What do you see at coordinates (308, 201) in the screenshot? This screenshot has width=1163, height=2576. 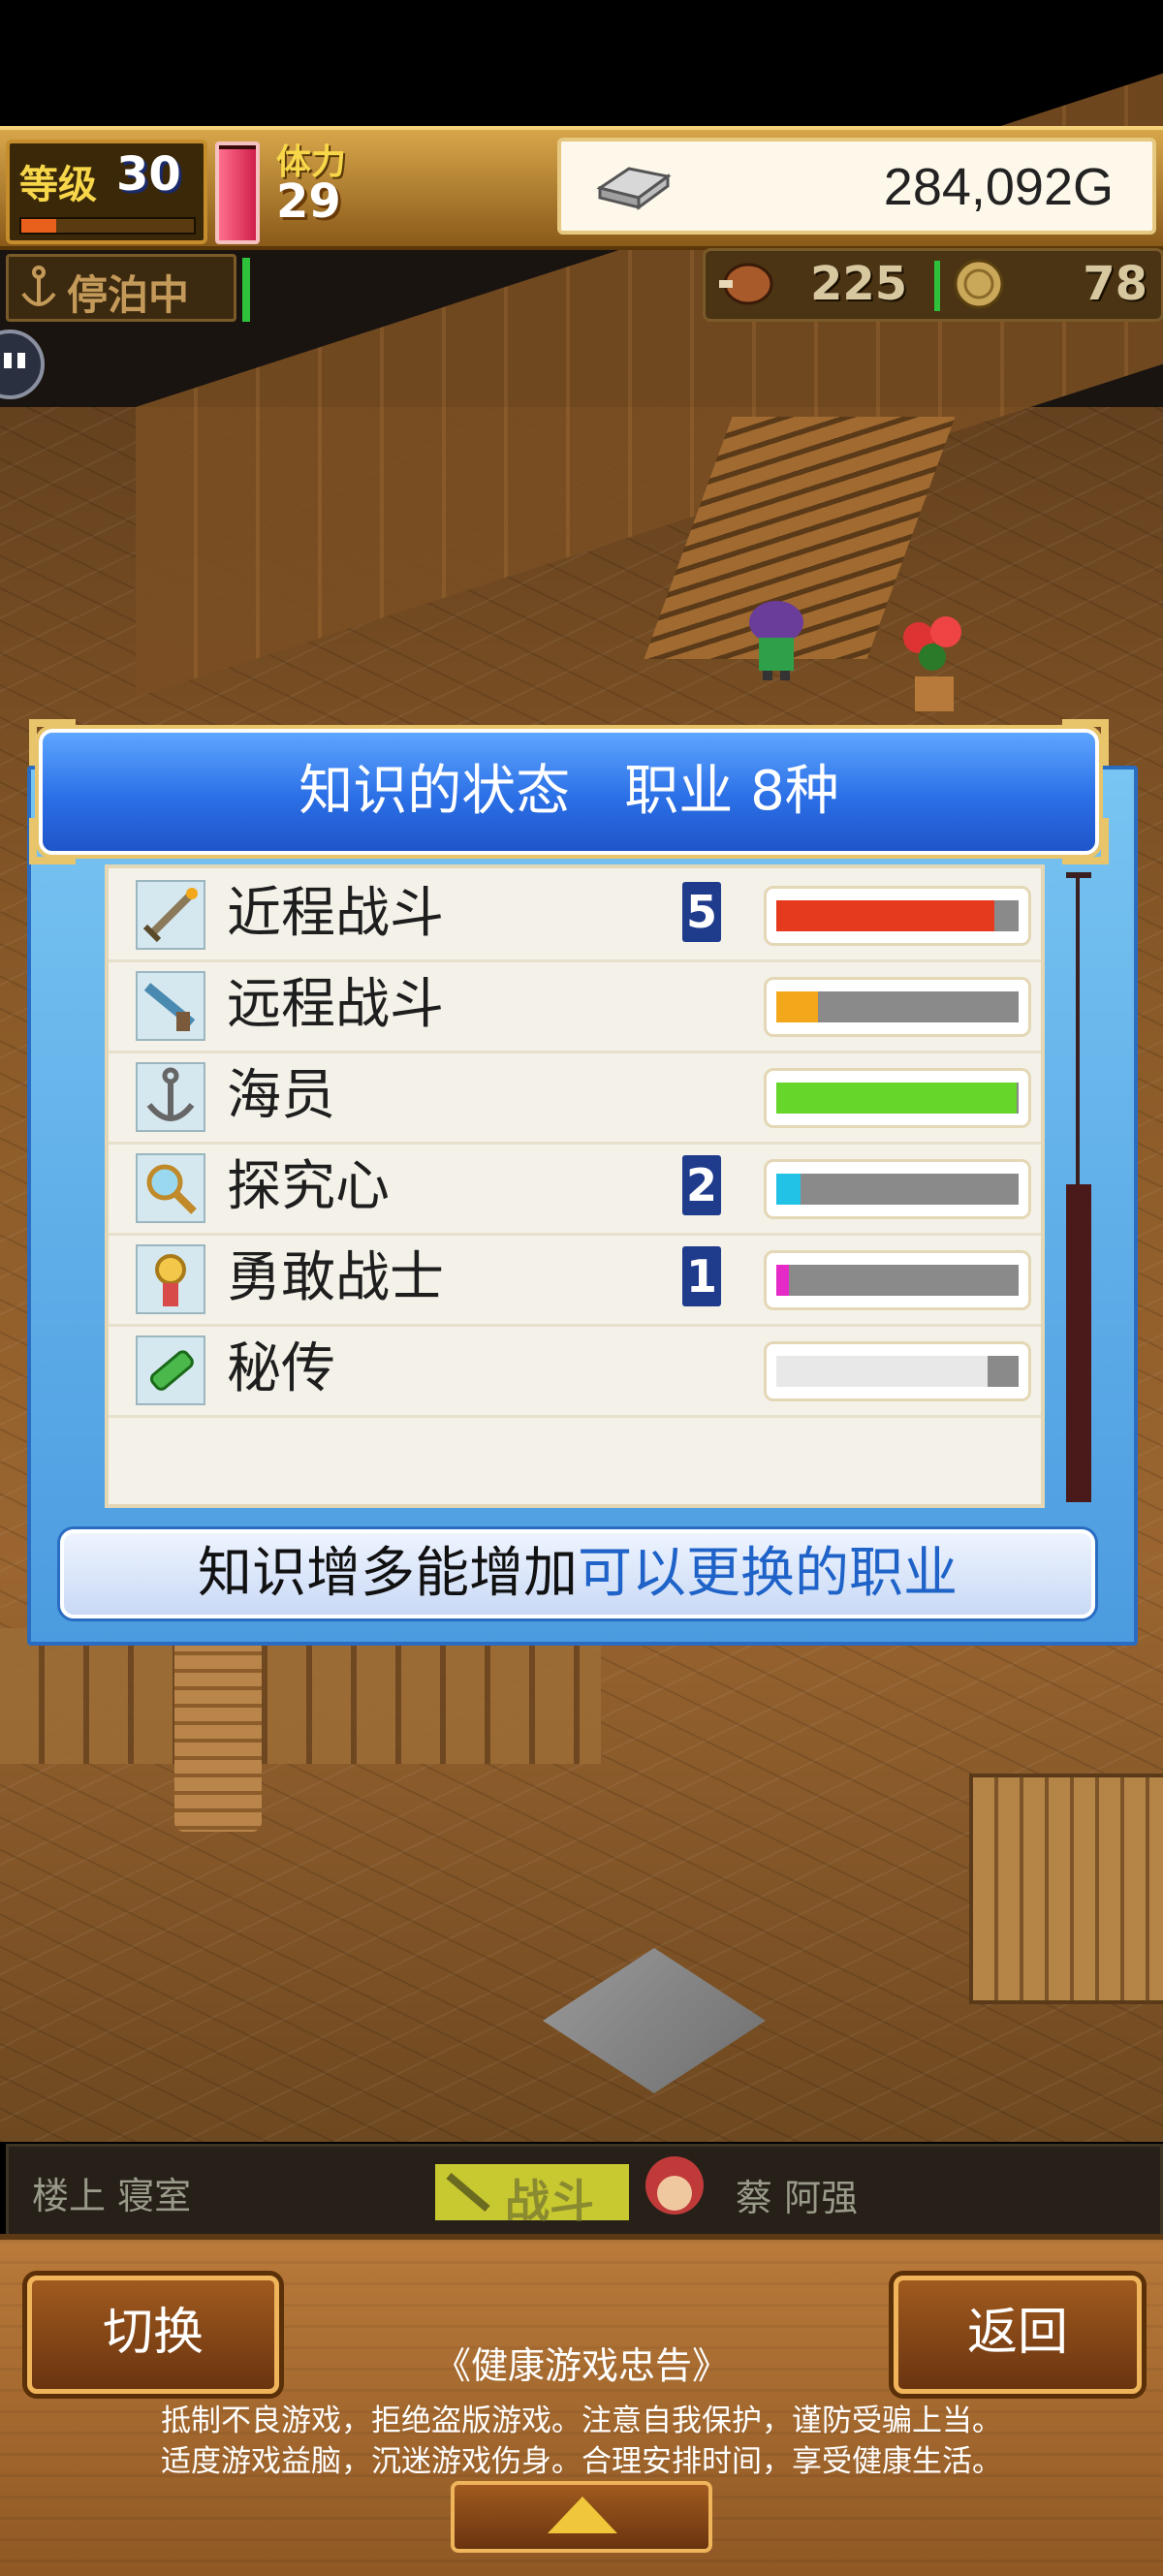 I see `stamina-value: 29` at bounding box center [308, 201].